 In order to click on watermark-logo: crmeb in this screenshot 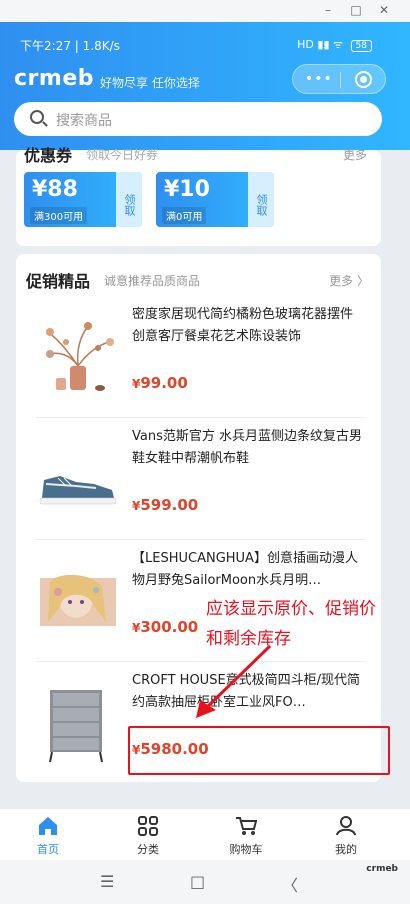, I will do `click(382, 869)`.